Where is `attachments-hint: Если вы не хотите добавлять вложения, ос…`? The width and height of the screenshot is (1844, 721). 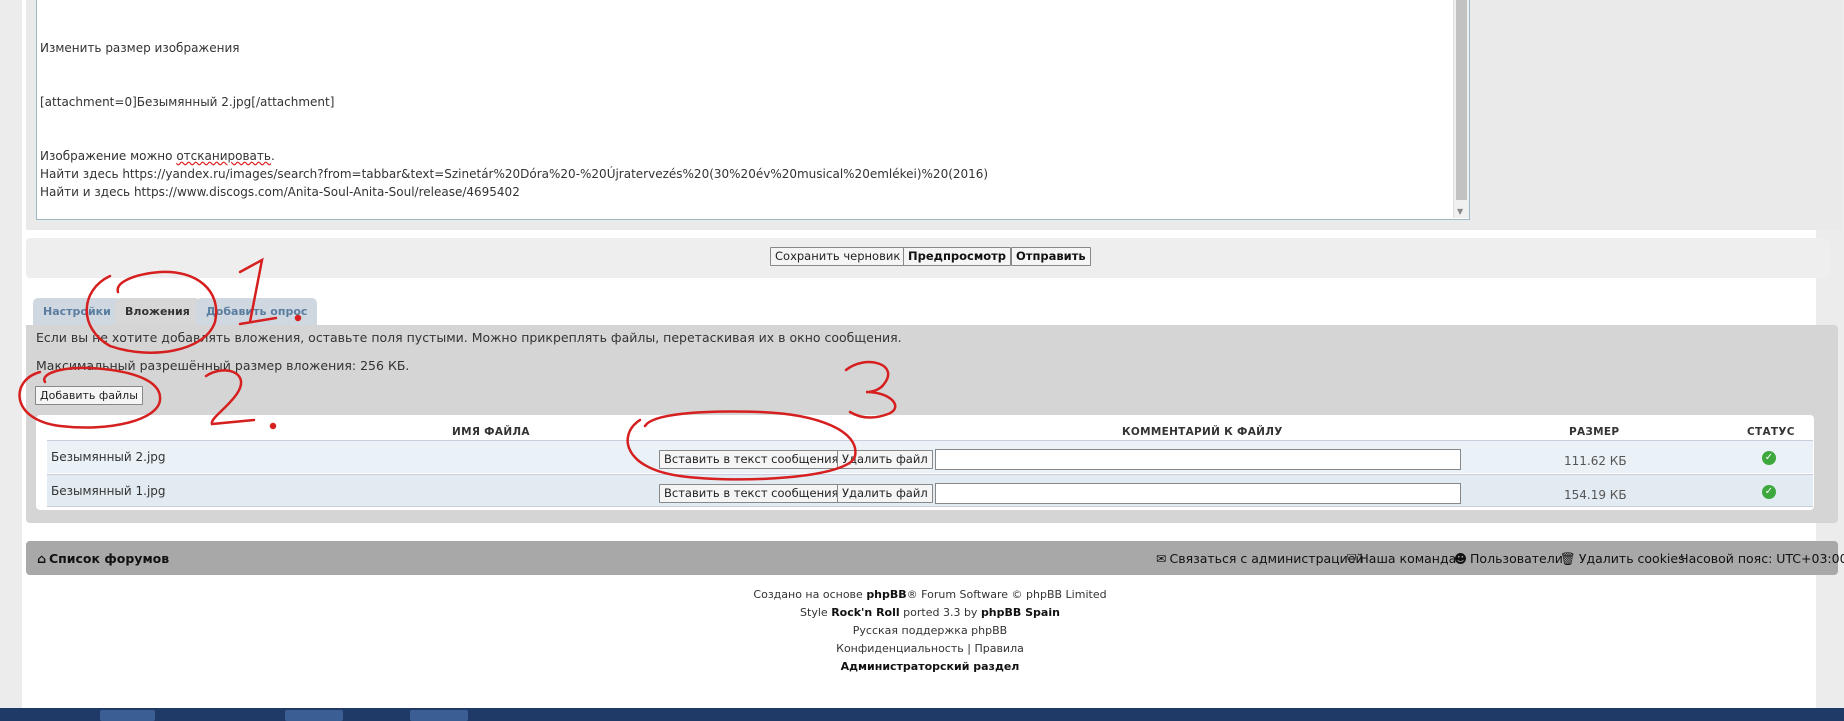 attachments-hint: Если вы не хотите добавлять вложения, ос… is located at coordinates (469, 337).